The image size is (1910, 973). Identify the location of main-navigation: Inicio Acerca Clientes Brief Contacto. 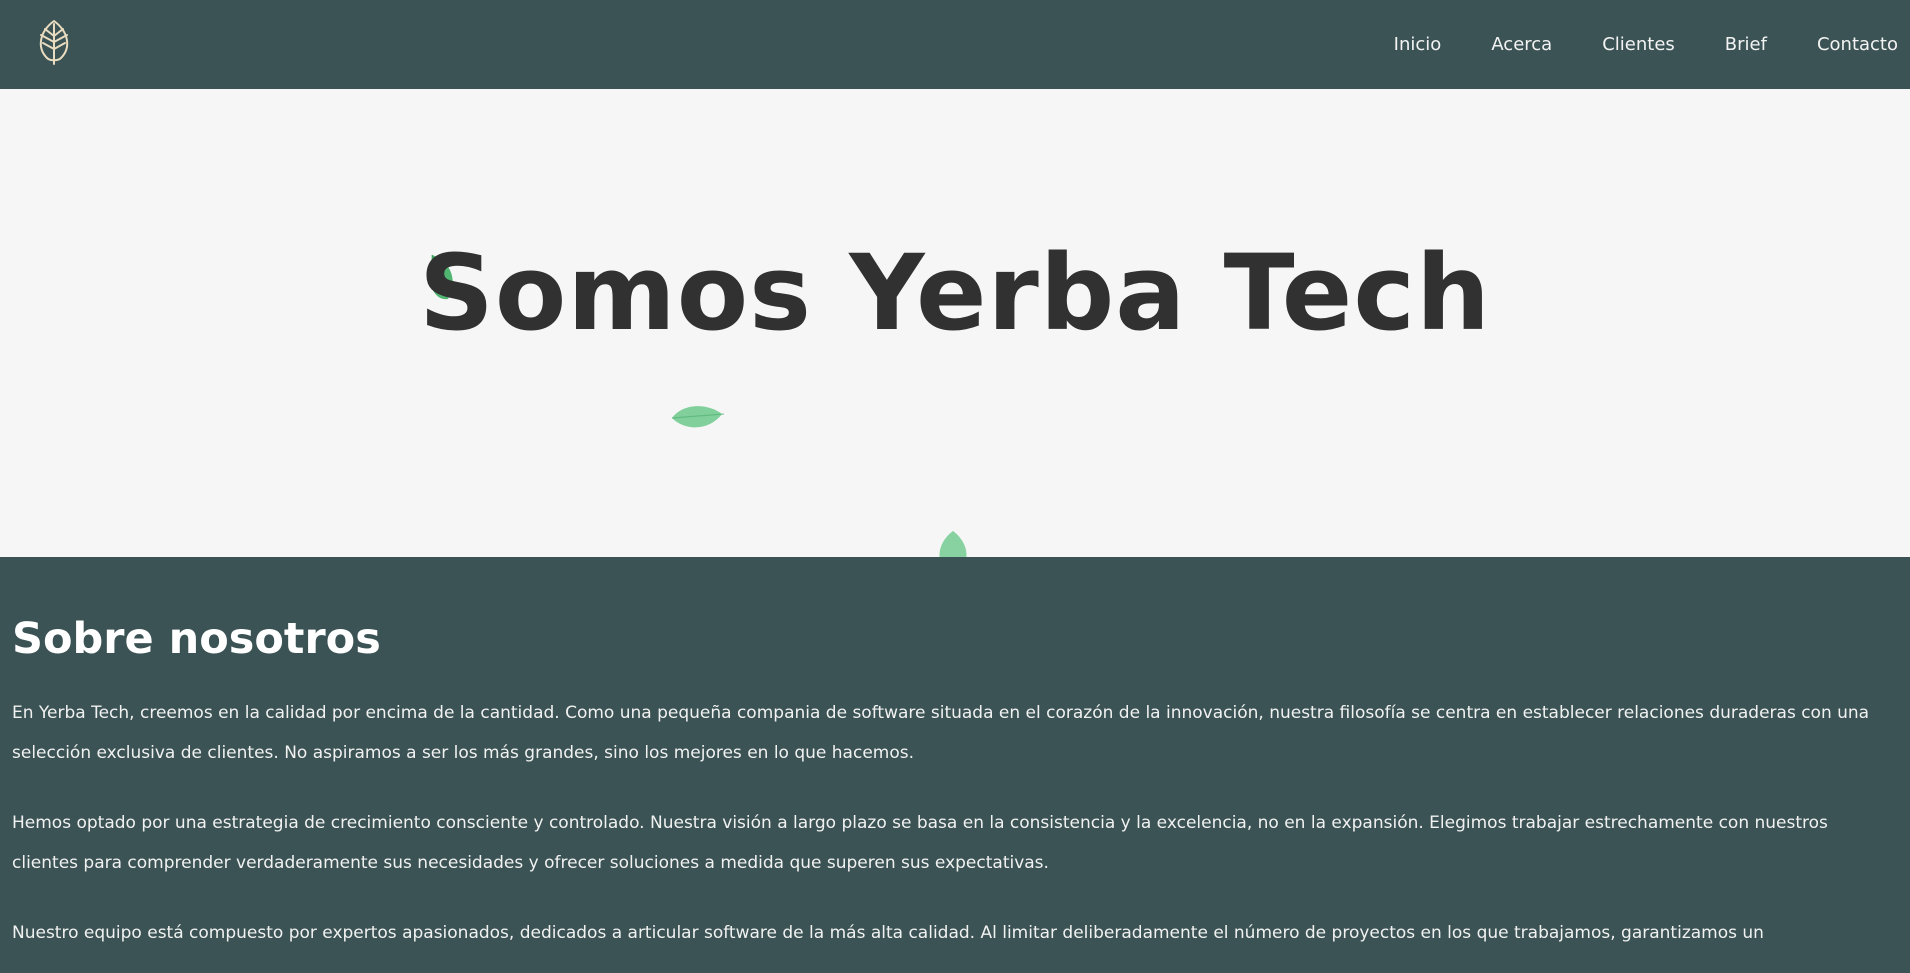
(1621, 44).